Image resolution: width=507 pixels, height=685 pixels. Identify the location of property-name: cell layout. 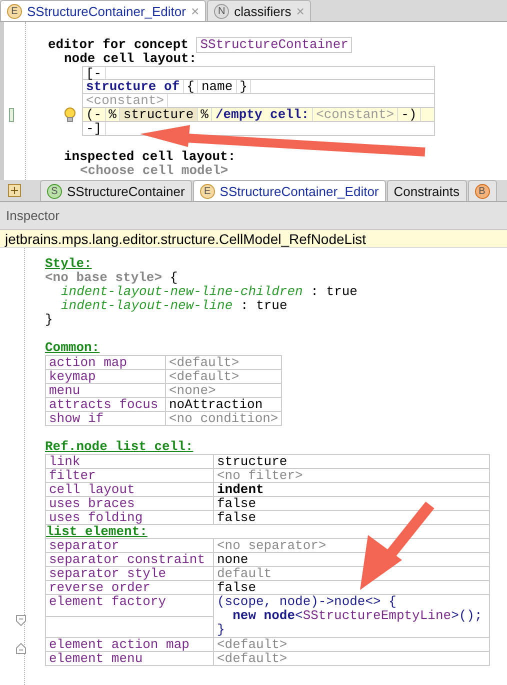
(130, 490).